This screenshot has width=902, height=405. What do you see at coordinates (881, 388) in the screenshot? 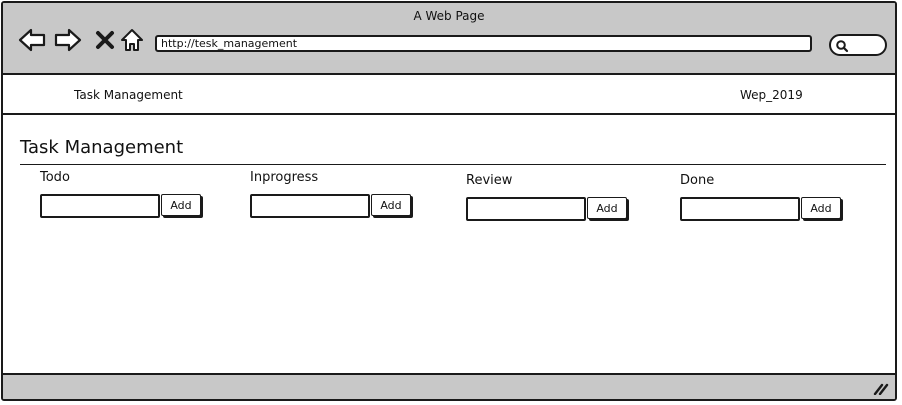
I see `resize-grip-icon` at bounding box center [881, 388].